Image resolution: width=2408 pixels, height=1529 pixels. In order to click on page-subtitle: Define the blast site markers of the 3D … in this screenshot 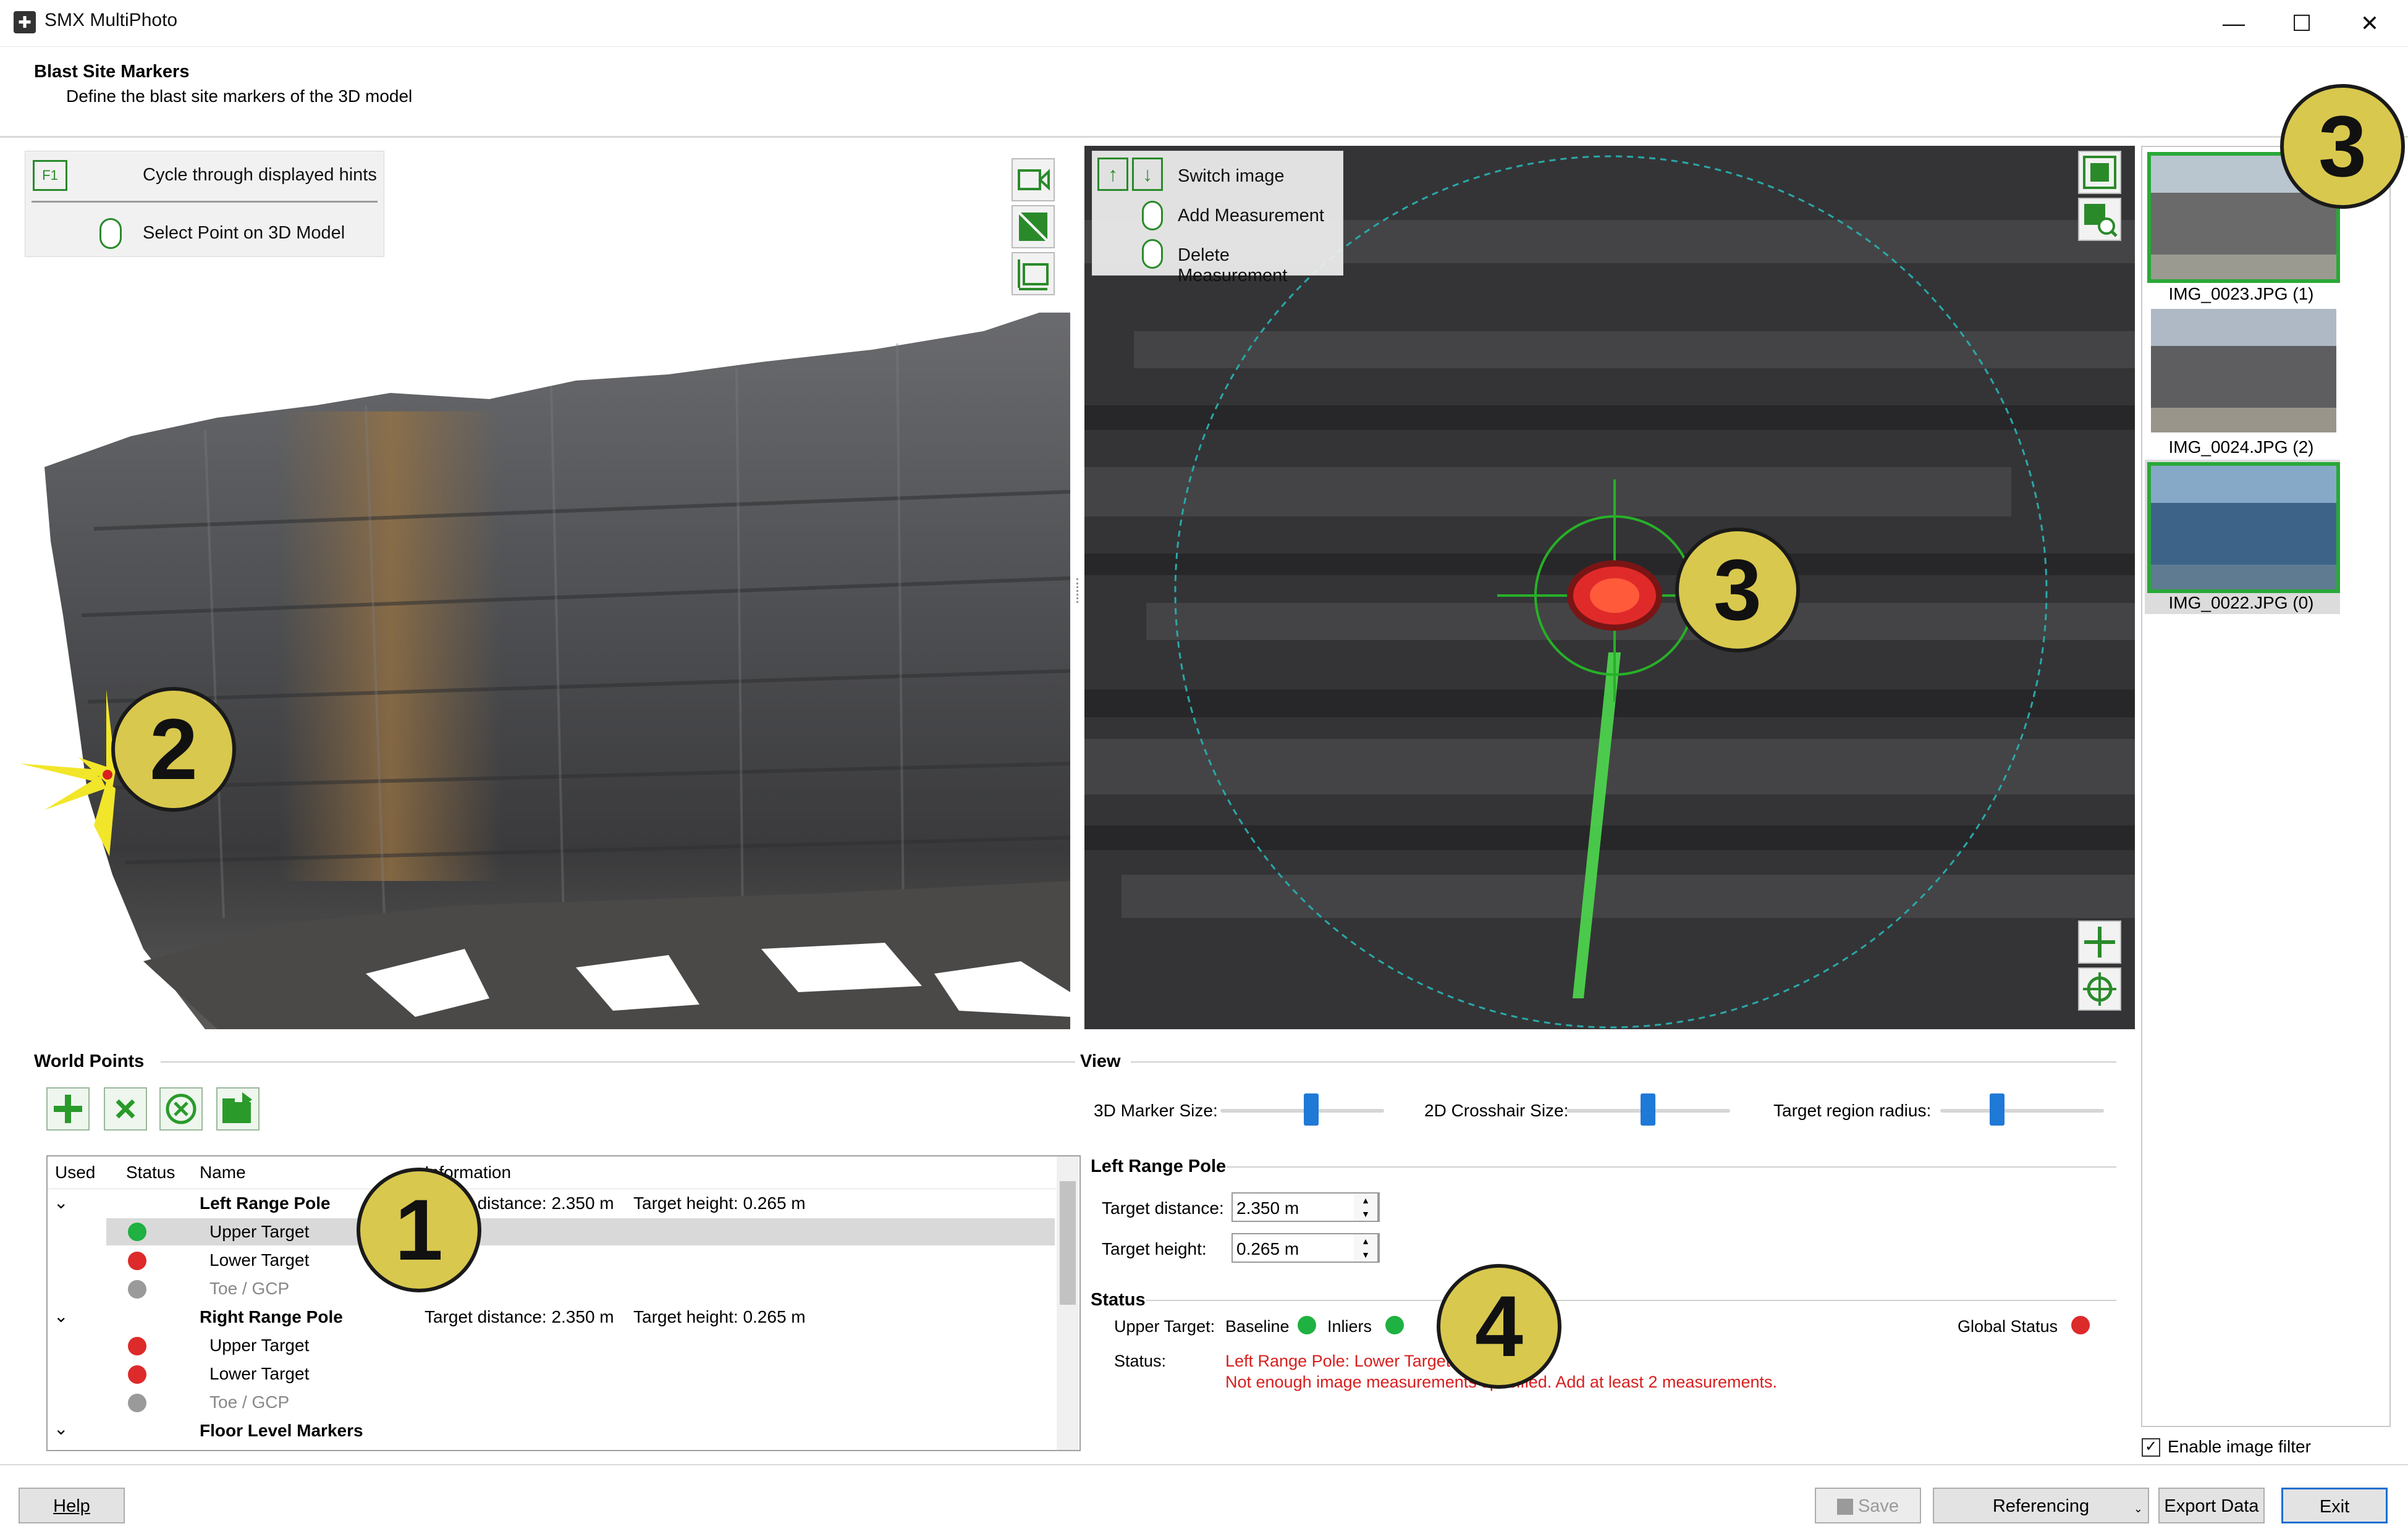, I will do `click(239, 96)`.